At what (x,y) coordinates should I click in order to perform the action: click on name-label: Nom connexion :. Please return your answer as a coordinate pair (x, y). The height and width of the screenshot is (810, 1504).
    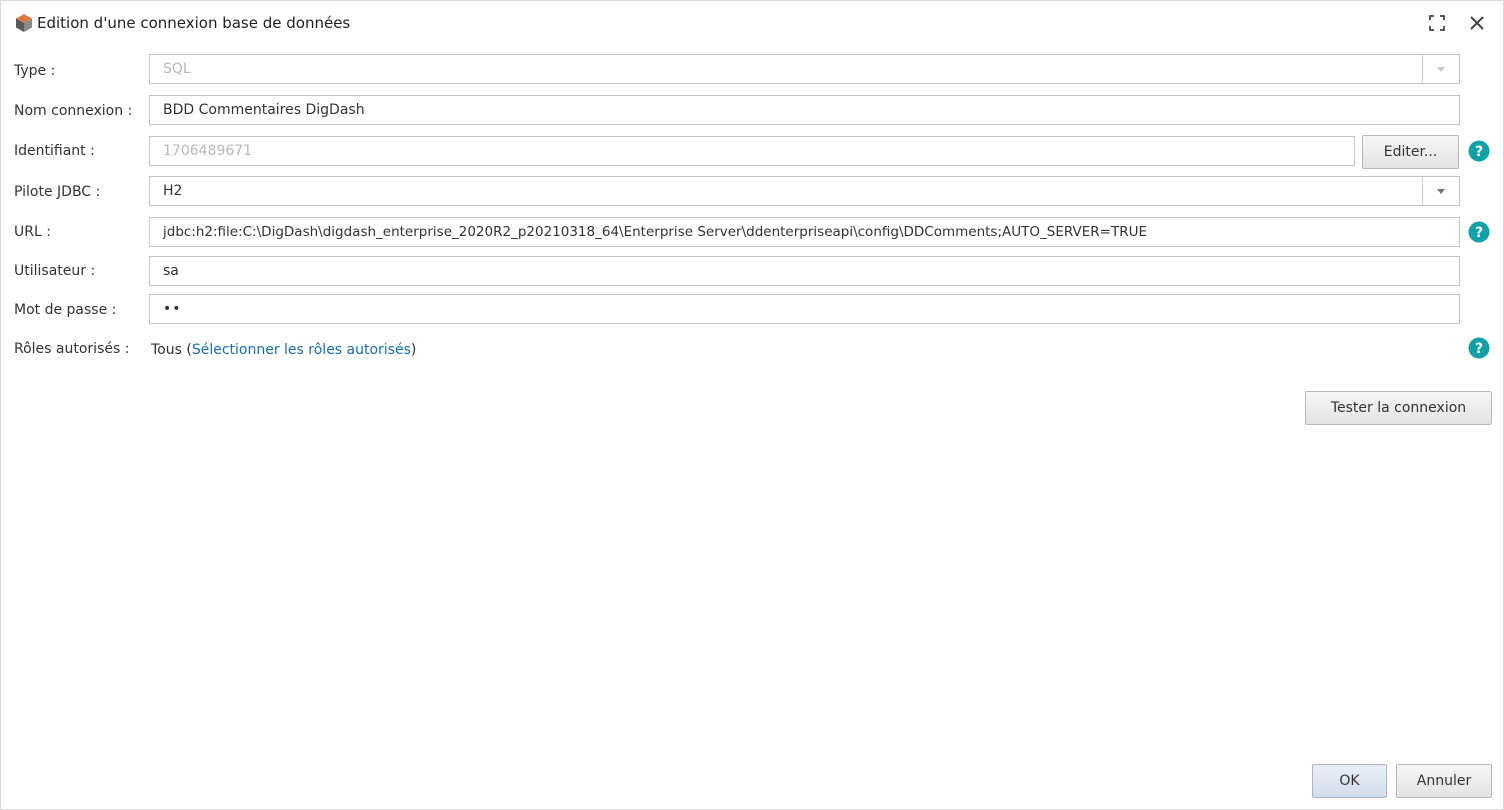
    Looking at the image, I should click on (73, 111).